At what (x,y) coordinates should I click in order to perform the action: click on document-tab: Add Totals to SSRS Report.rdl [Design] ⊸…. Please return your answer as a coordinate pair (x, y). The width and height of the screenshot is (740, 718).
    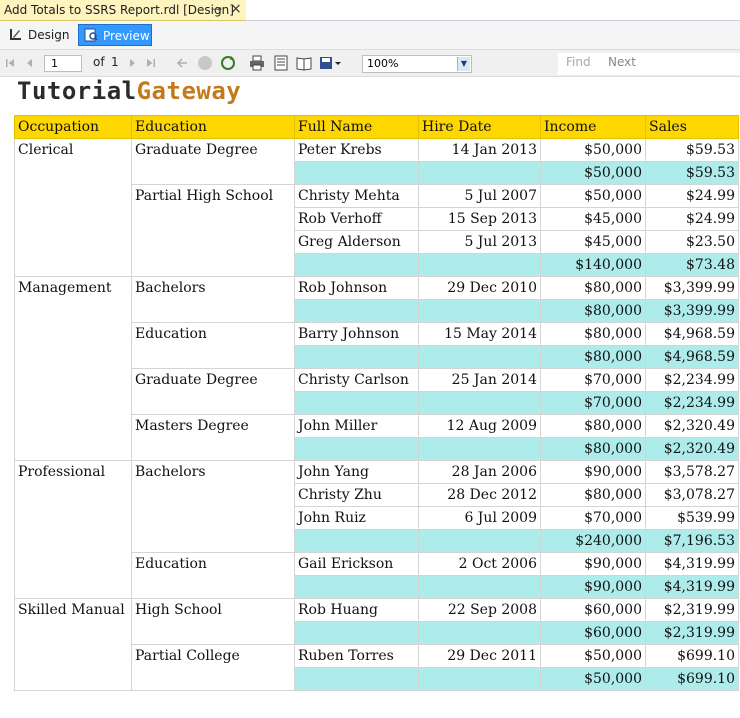
    Looking at the image, I should click on (123, 10).